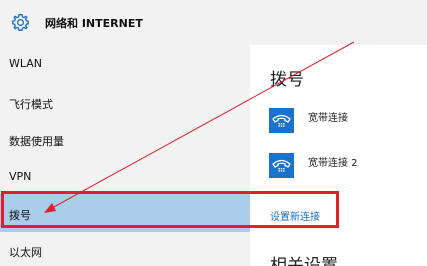  Describe the element at coordinates (125, 63) in the screenshot. I see `sidebar-item-wlan: WLAN` at that location.